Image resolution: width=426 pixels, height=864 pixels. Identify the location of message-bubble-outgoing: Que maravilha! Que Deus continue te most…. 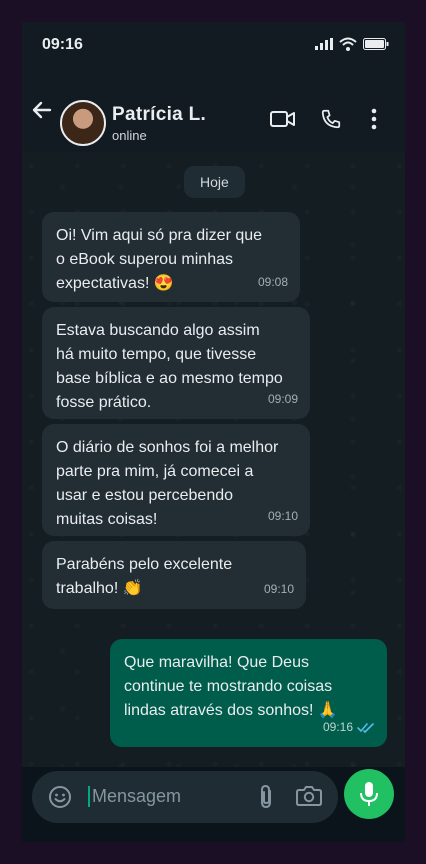
(248, 693).